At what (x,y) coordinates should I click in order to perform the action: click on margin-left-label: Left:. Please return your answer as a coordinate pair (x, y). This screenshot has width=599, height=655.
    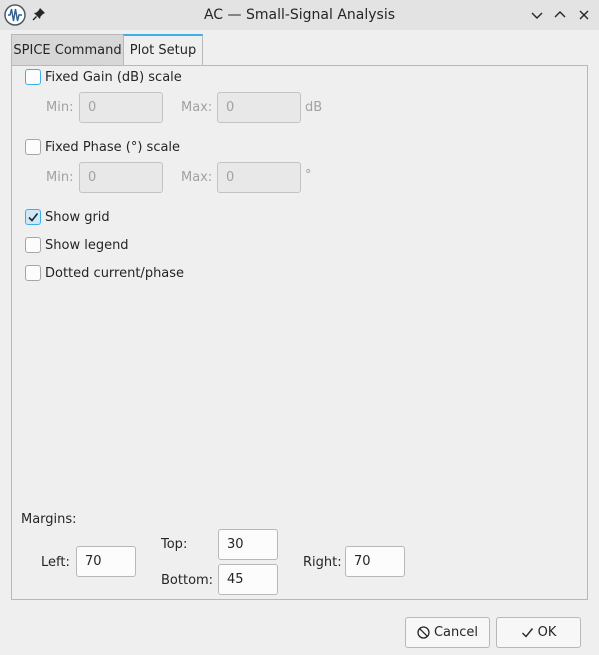
    Looking at the image, I should click on (55, 562).